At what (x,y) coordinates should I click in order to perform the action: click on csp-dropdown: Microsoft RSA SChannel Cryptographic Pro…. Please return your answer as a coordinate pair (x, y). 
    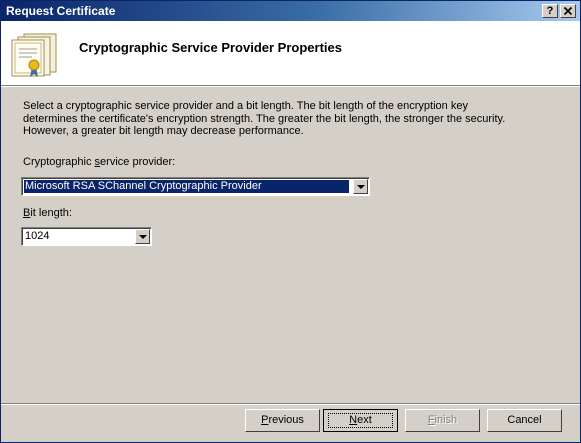
    Looking at the image, I should click on (195, 186).